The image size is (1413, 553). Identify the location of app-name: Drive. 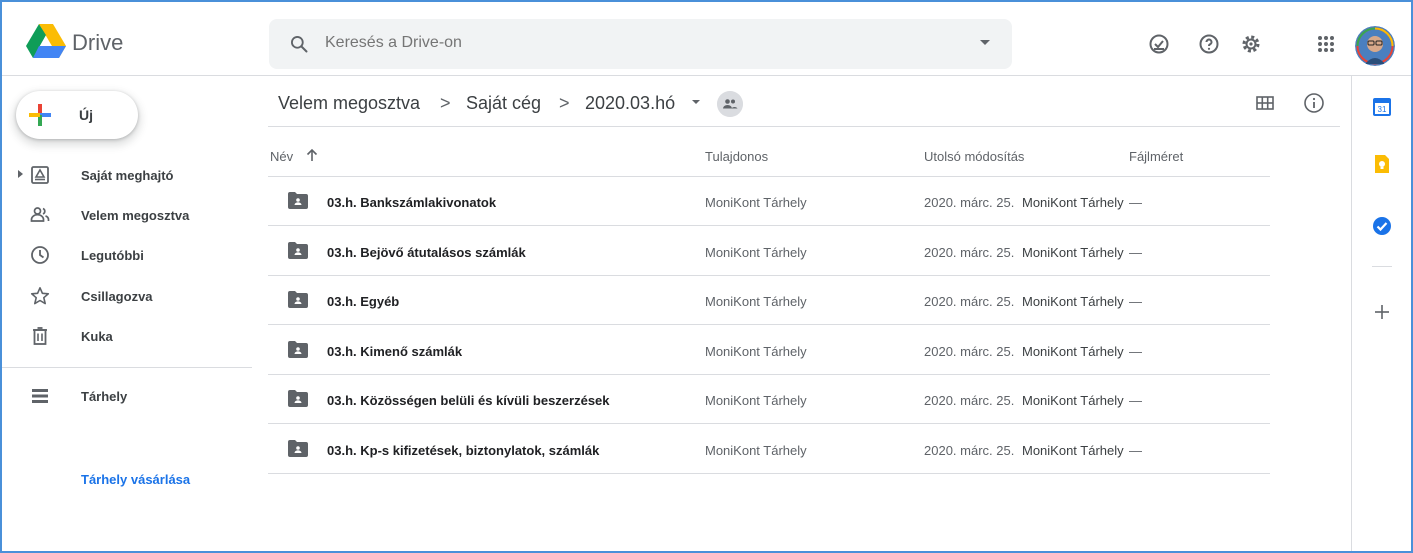
(97, 43).